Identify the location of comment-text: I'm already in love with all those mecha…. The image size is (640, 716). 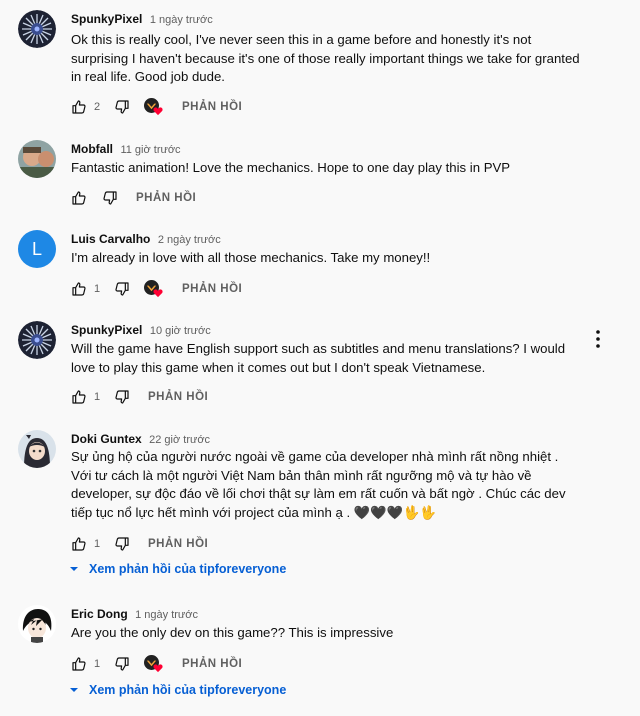
(251, 257).